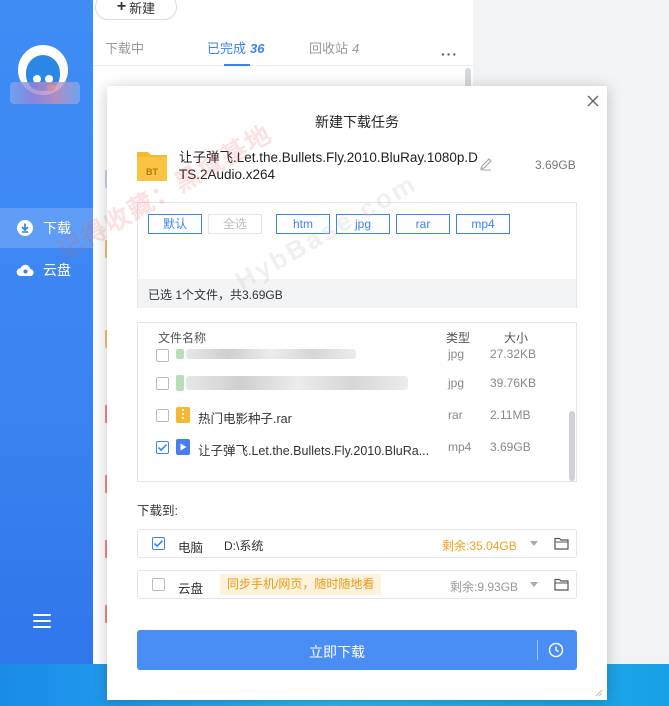  Describe the element at coordinates (593, 101) in the screenshot. I see `close-icon` at that location.